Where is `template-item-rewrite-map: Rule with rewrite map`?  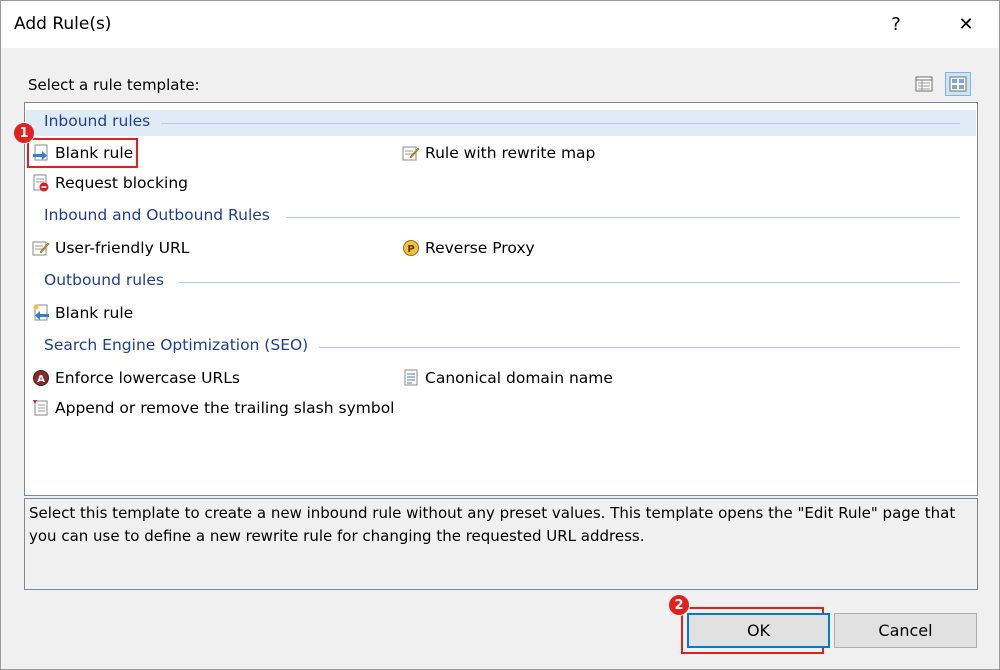 template-item-rewrite-map: Rule with rewrite map is located at coordinates (498, 153).